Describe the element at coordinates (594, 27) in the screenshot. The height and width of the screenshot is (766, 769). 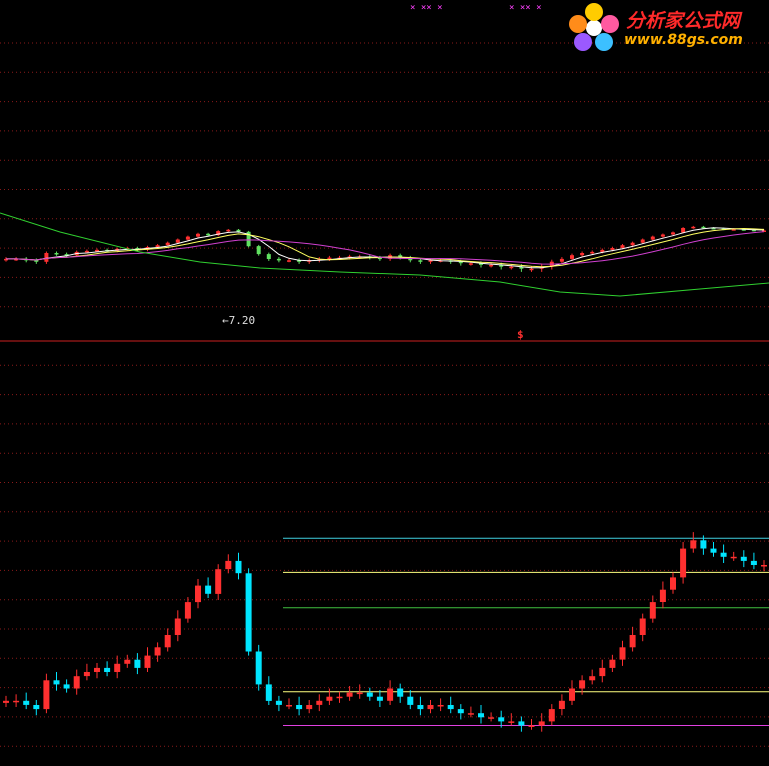
I see `flower-icon` at that location.